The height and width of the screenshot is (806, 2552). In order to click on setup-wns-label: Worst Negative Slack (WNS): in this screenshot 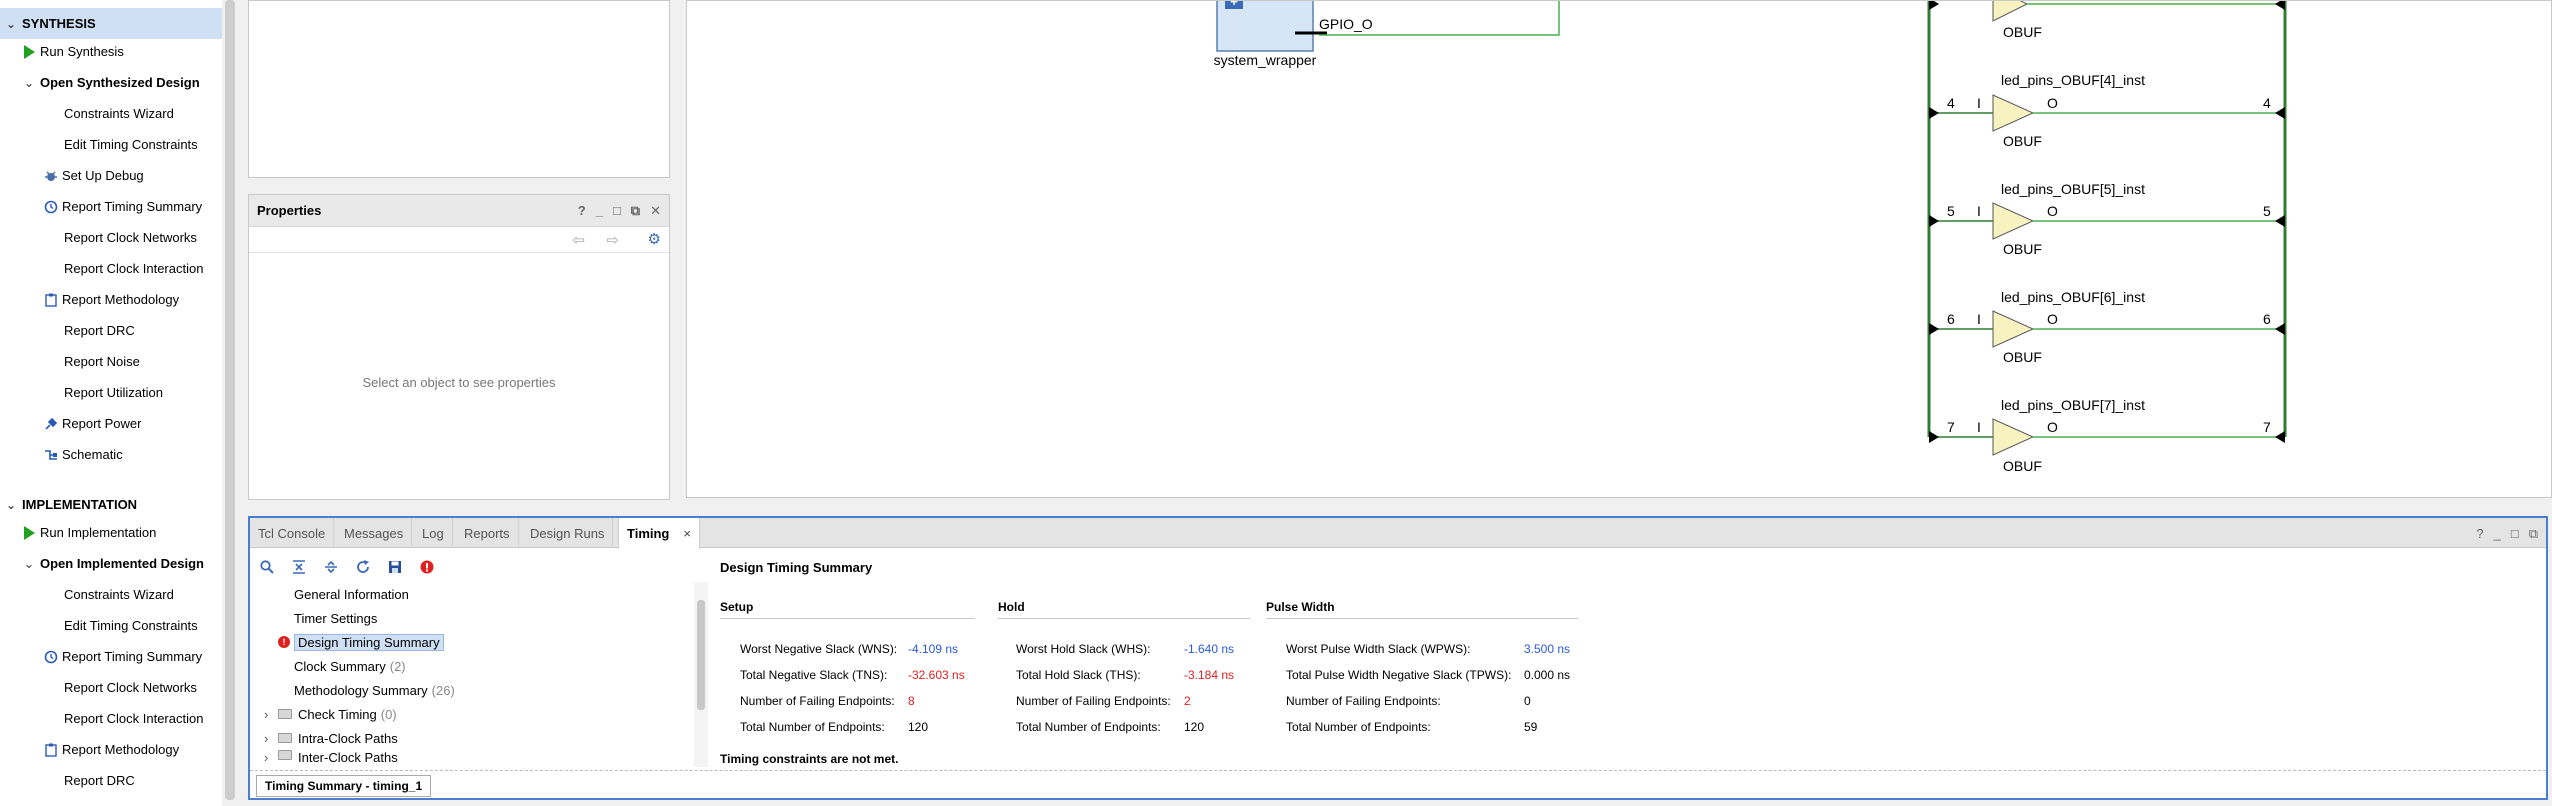, I will do `click(819, 649)`.